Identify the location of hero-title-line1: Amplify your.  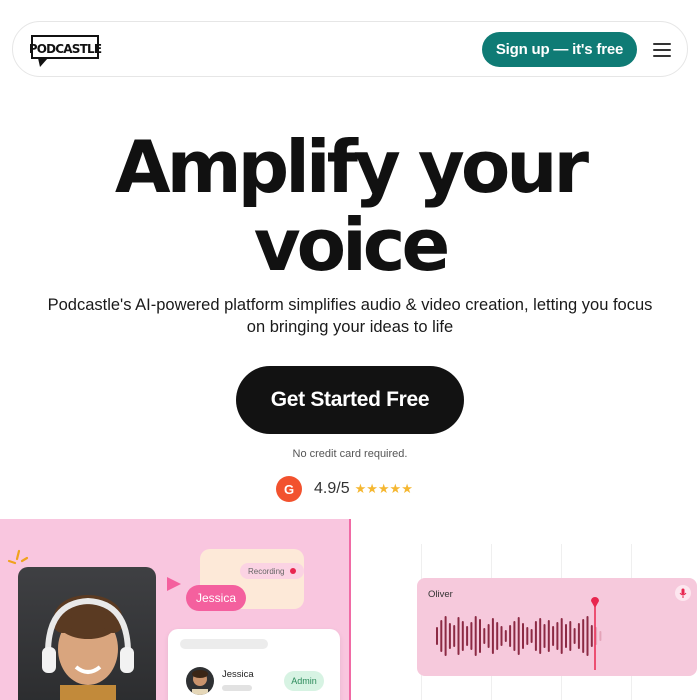
(351, 167).